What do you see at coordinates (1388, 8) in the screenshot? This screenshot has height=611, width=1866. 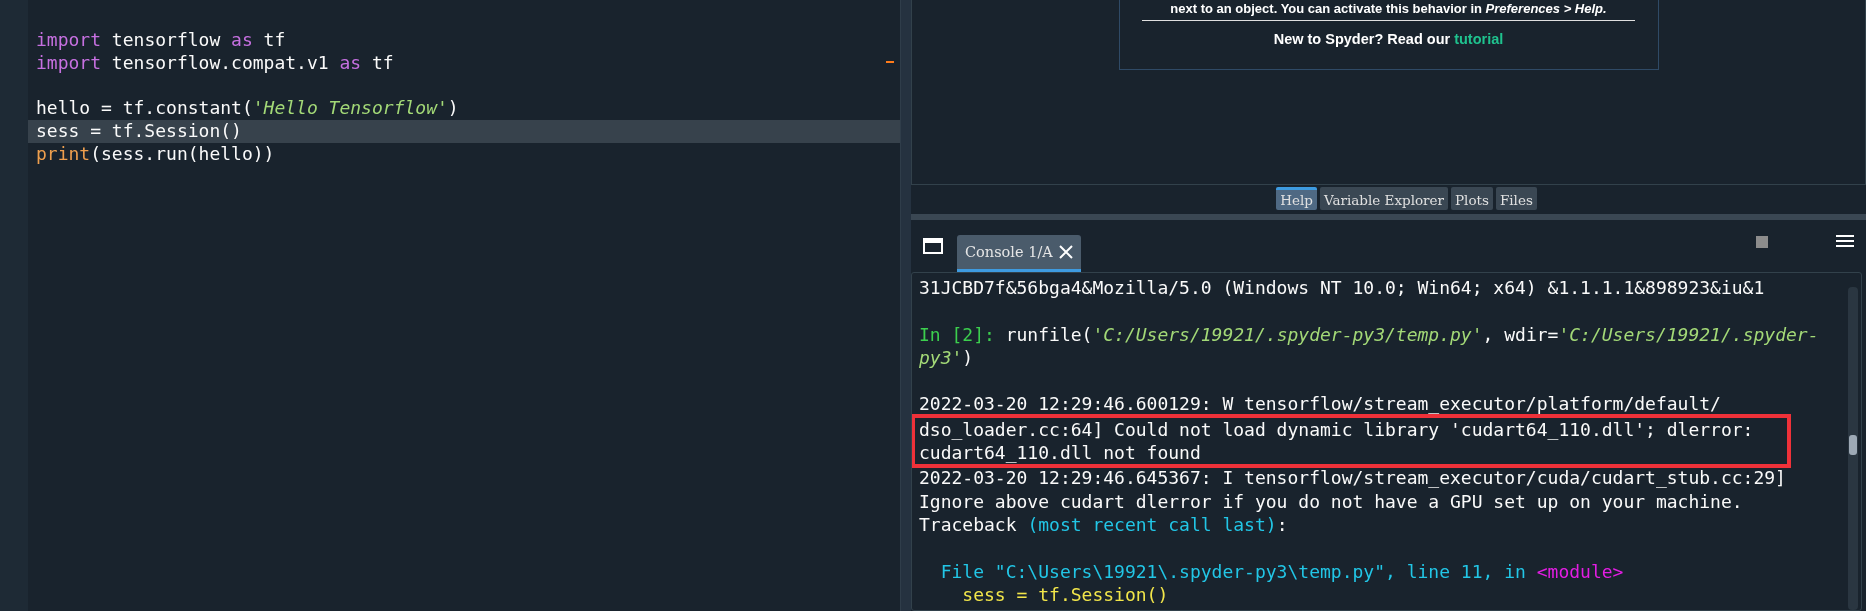 I see `help-text: next to an object. You can activate this behavior in Preferences > Help.` at bounding box center [1388, 8].